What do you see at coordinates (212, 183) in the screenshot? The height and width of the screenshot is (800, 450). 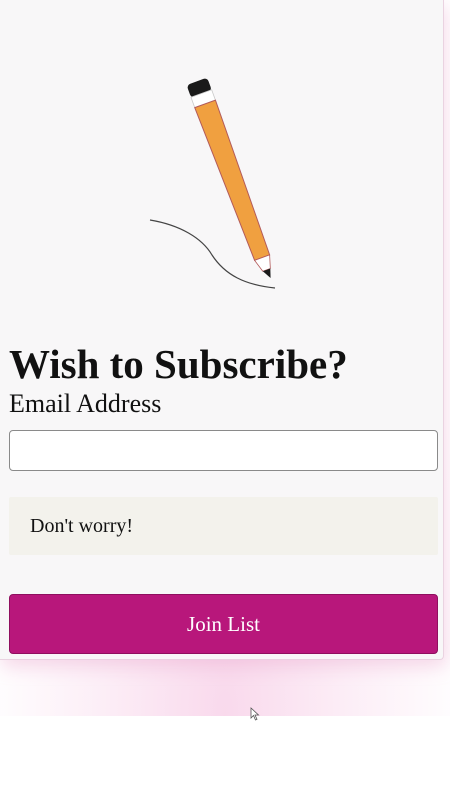 I see `pencil-drawing-icon` at bounding box center [212, 183].